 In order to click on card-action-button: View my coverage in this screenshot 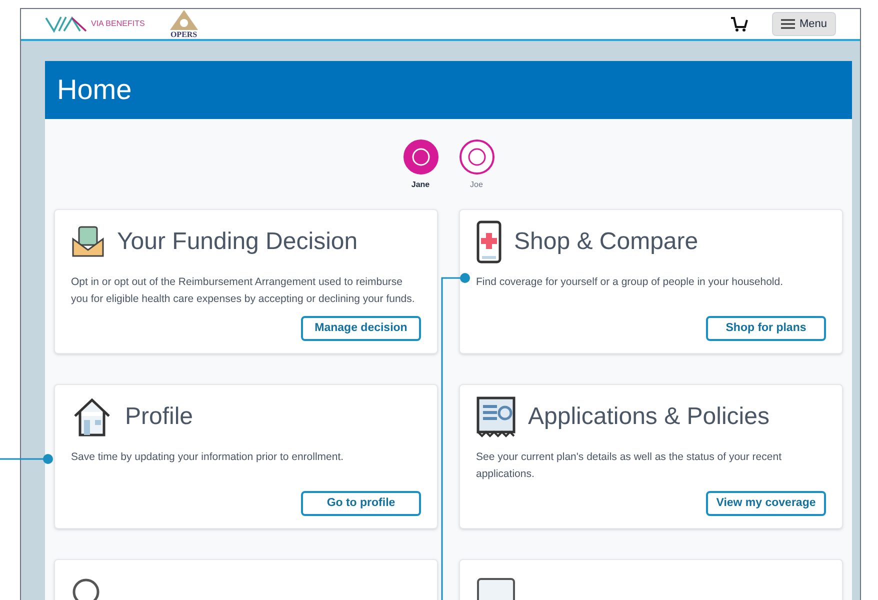, I will do `click(766, 503)`.